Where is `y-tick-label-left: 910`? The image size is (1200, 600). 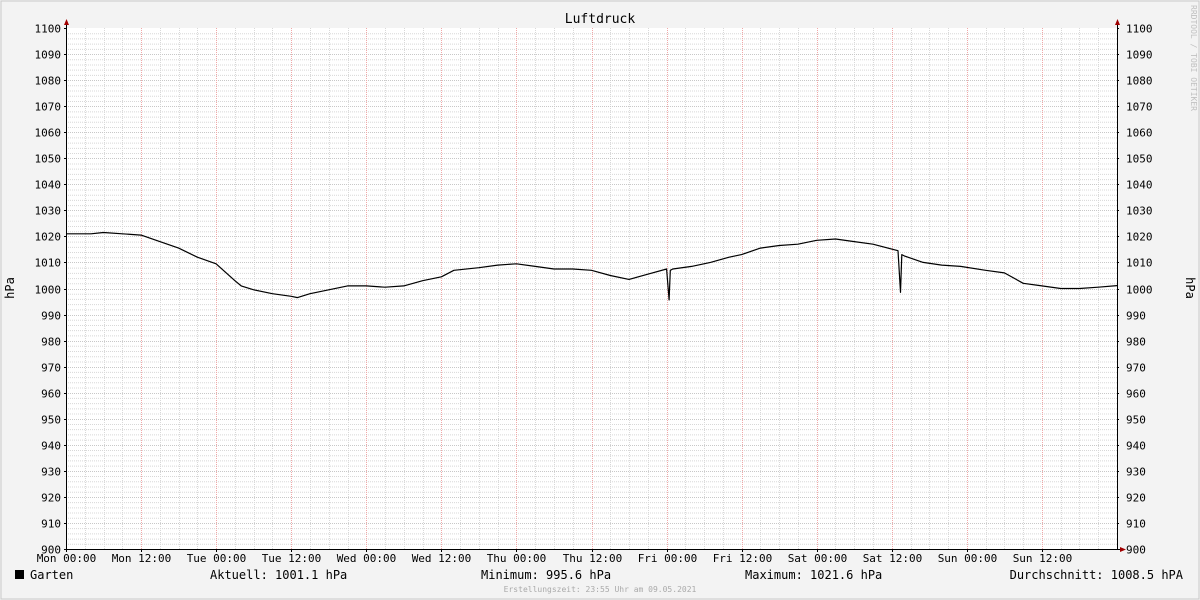 y-tick-label-left: 910 is located at coordinates (51, 524).